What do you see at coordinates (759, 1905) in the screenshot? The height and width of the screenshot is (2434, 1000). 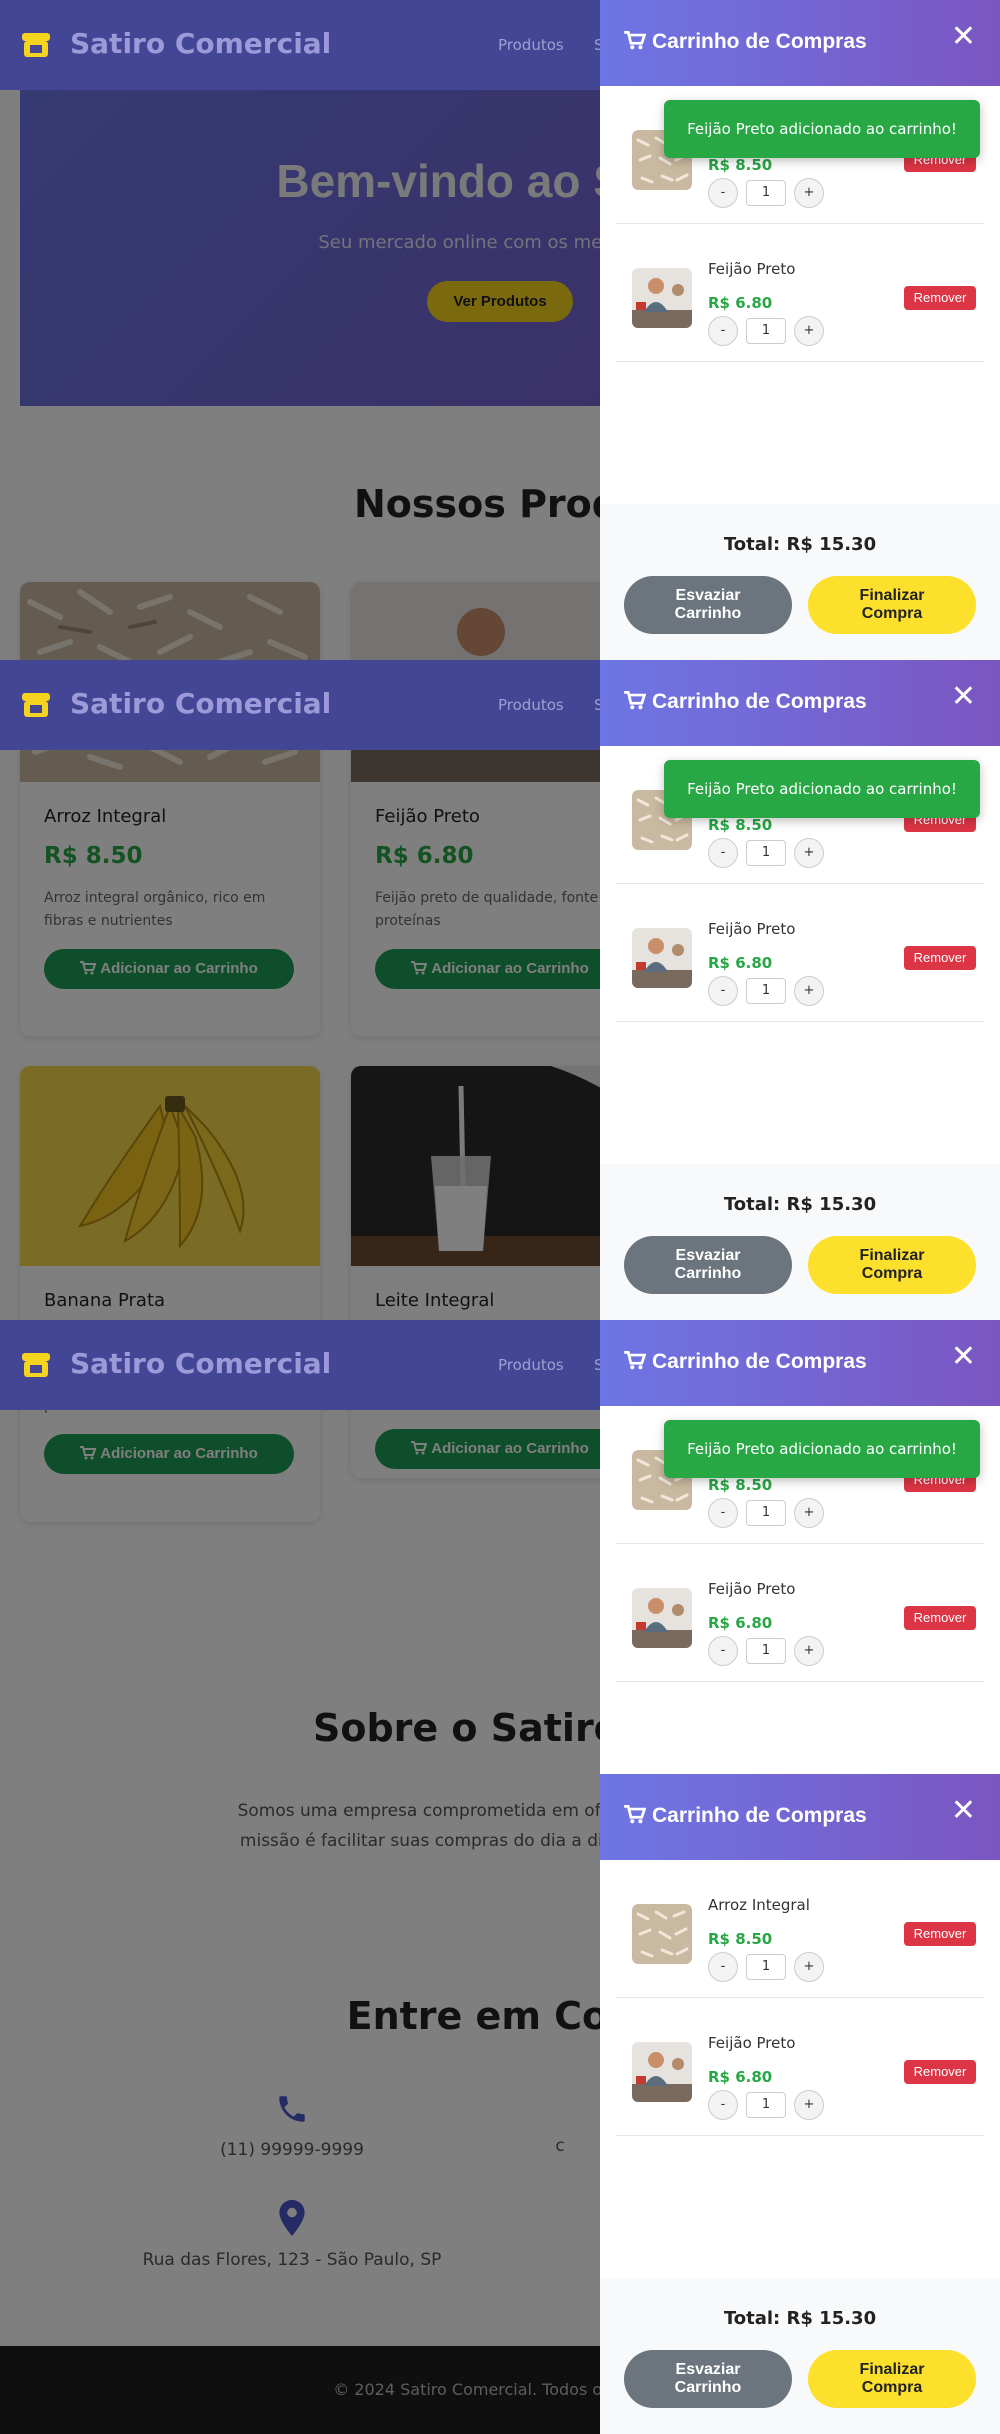 I see `cart-item-name: Arroz Integral` at bounding box center [759, 1905].